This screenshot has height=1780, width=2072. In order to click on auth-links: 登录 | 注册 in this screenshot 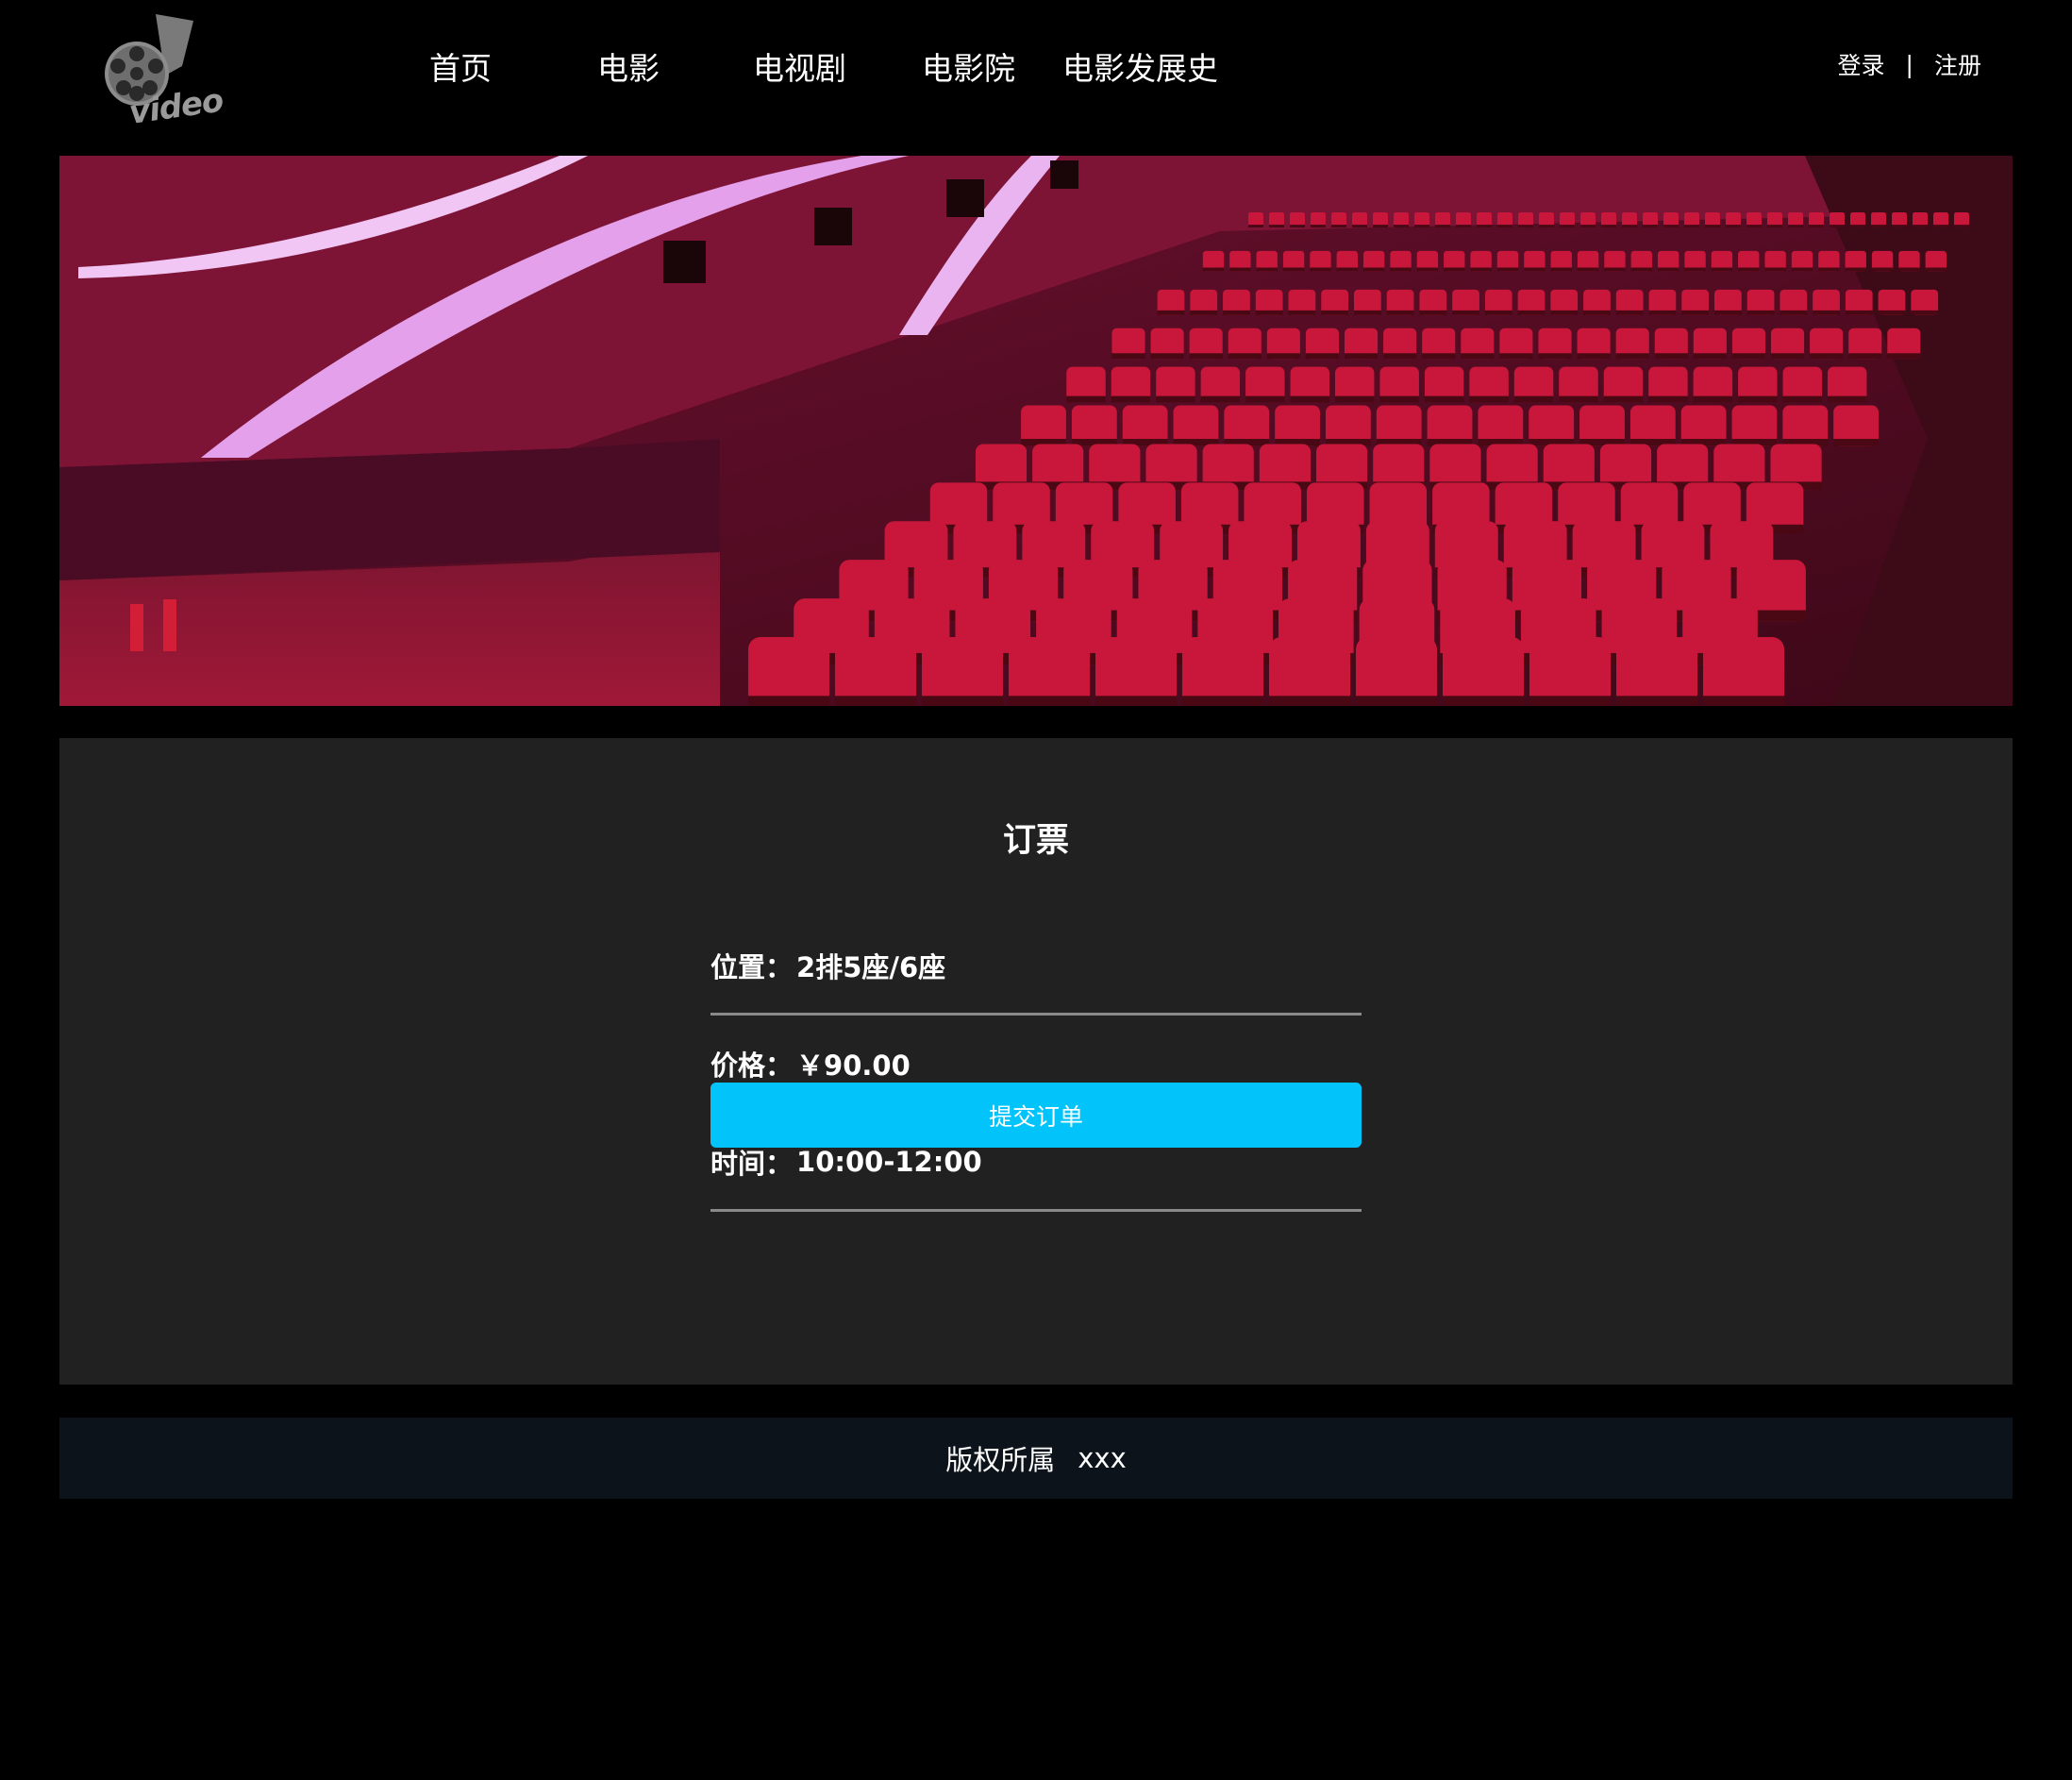, I will do `click(1909, 64)`.